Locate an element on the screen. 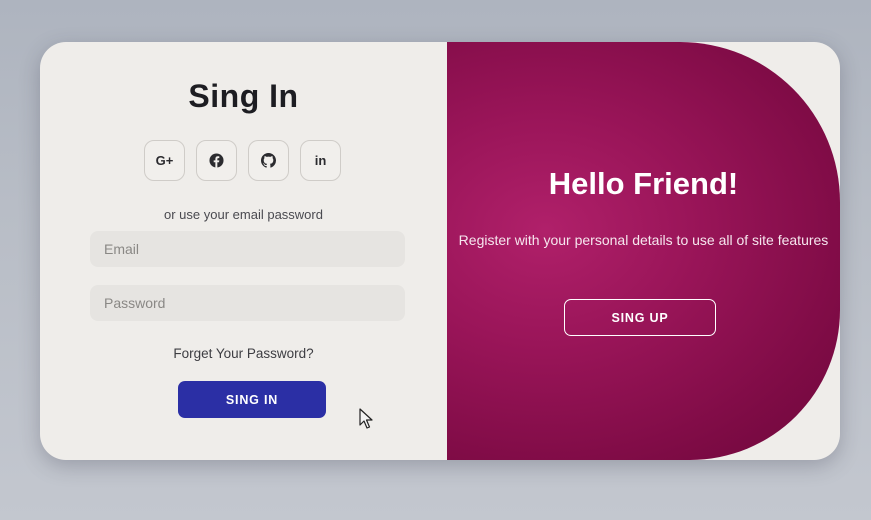  google-plus-icon: G+ is located at coordinates (164, 160).